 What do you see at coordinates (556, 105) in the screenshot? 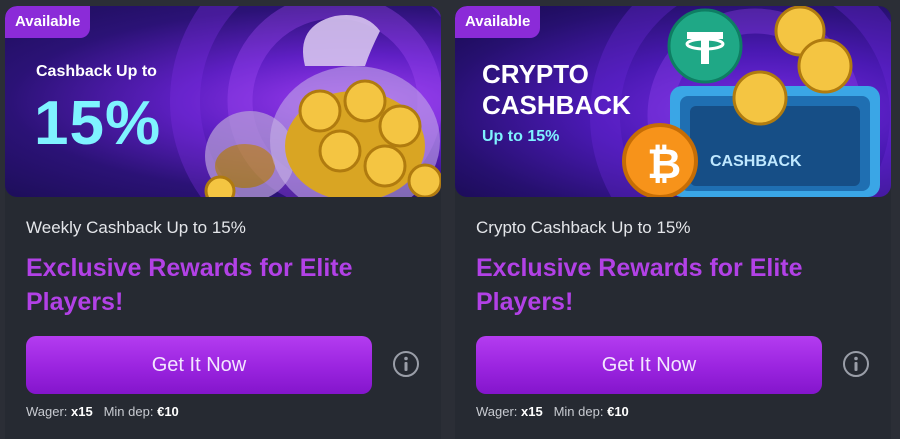
I see `banner-title-line2: CASHBACK` at bounding box center [556, 105].